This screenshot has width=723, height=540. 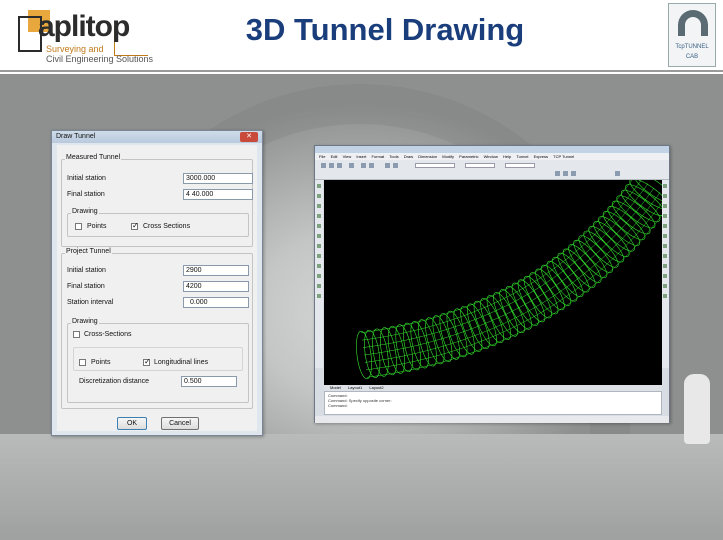 I want to click on menu-item-file: File, so click(x=322, y=156).